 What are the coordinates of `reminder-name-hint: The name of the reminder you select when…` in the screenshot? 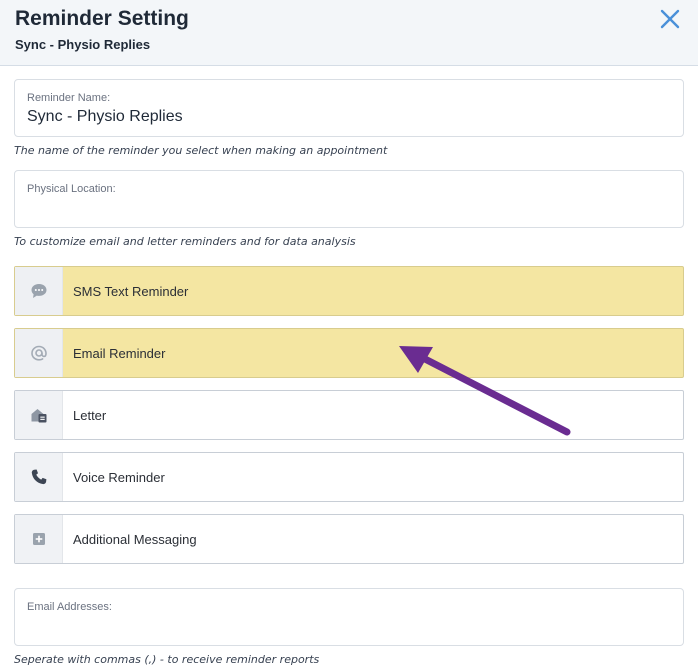 It's located at (201, 150).